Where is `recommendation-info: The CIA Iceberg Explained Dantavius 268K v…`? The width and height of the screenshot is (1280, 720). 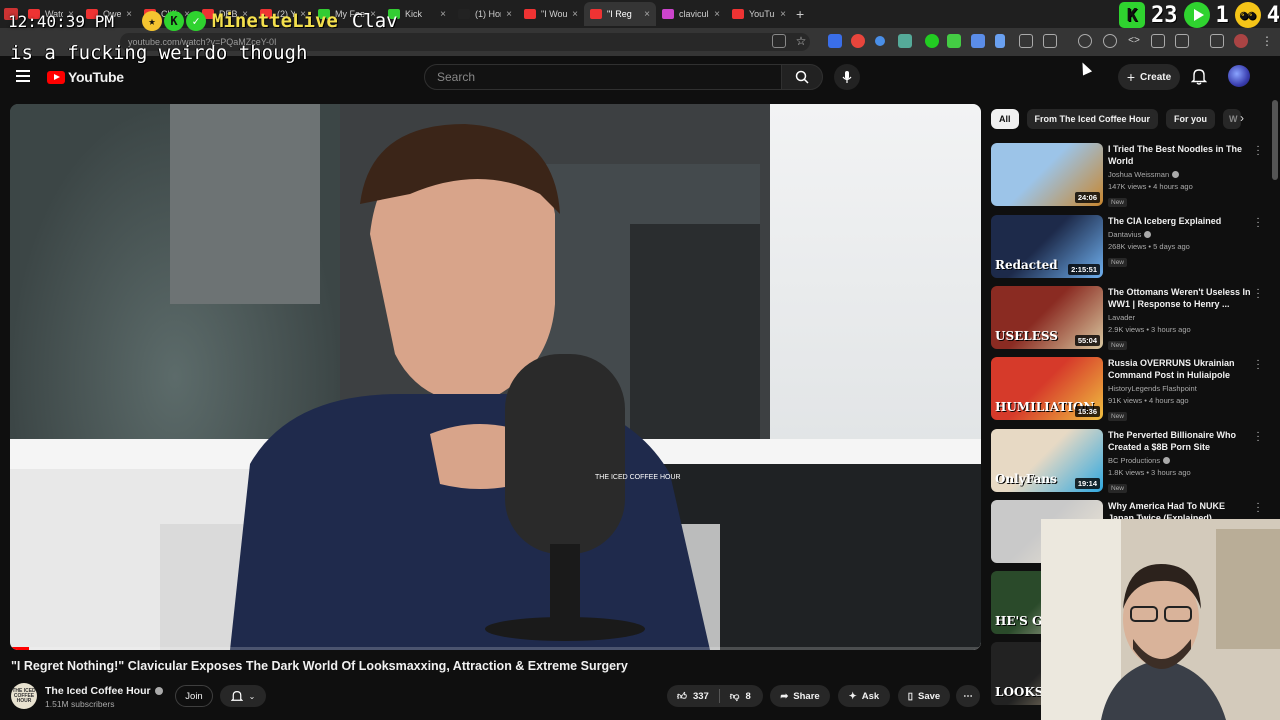 recommendation-info: The CIA Iceberg Explained Dantavius 268K v… is located at coordinates (1180, 242).